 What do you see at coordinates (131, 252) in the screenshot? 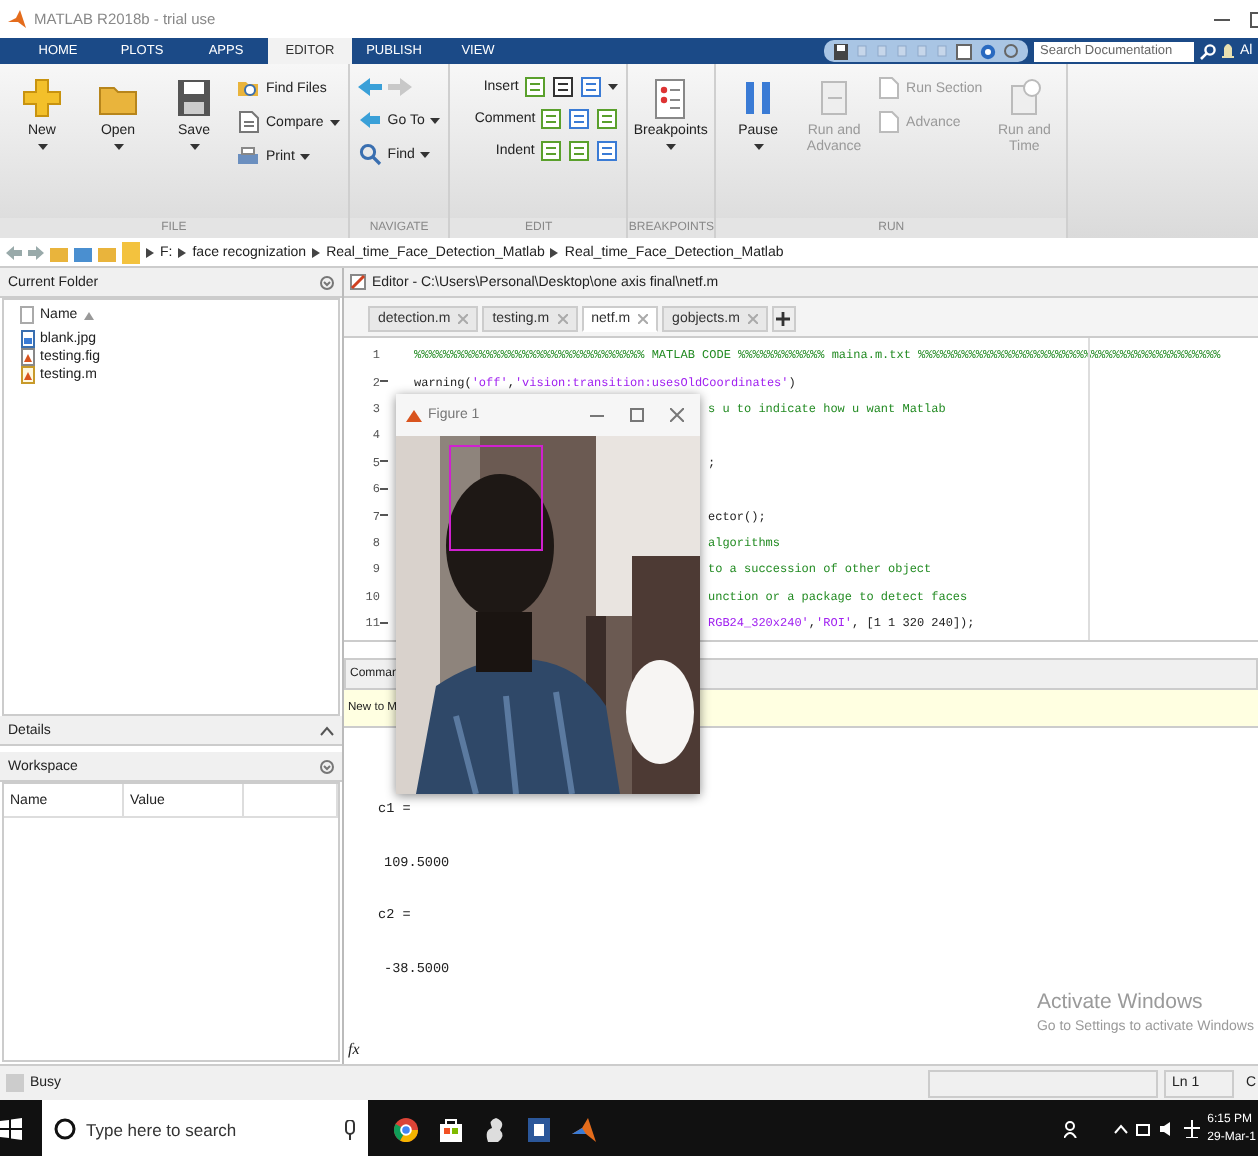
I see `folder-icon` at bounding box center [131, 252].